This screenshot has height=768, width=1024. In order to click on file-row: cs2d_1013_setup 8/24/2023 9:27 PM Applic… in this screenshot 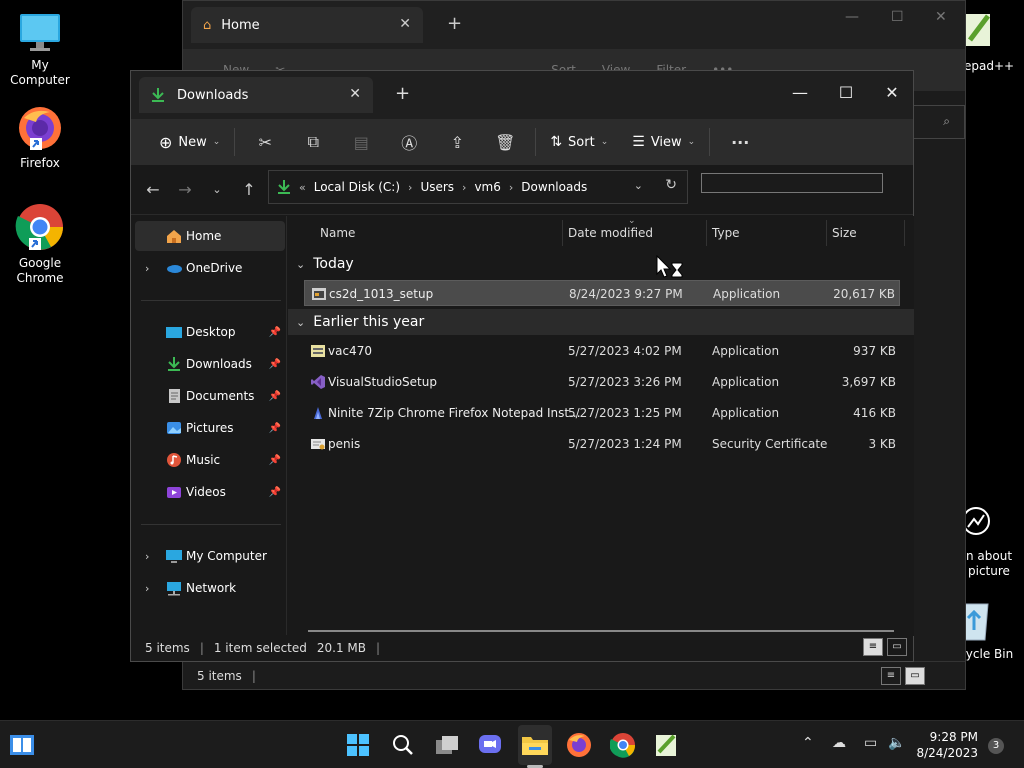, I will do `click(602, 293)`.